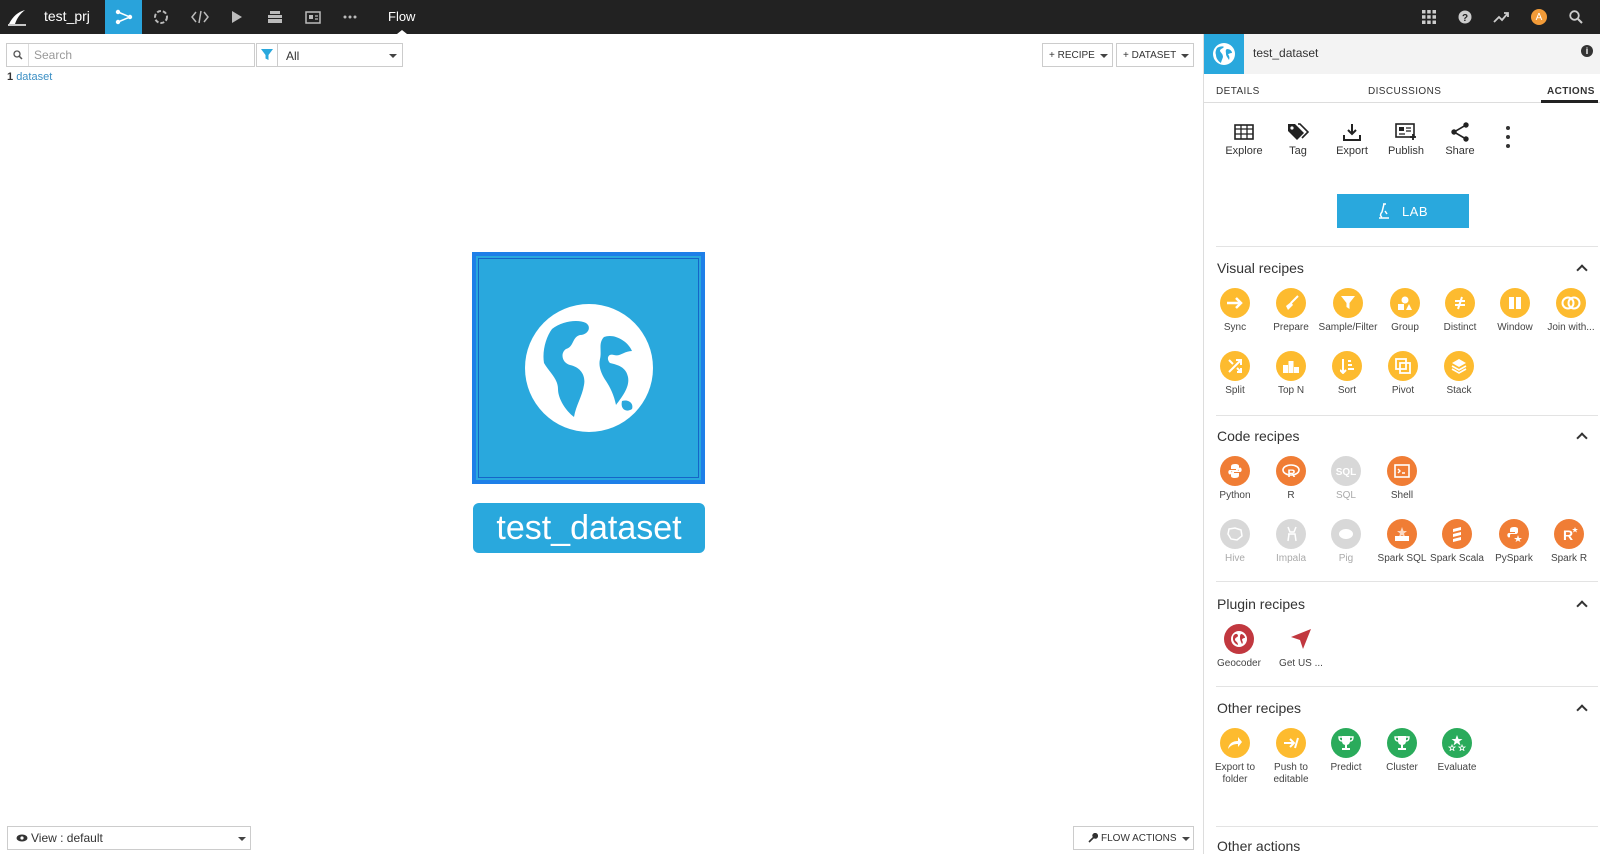 This screenshot has width=1600, height=854. Describe the element at coordinates (1352, 151) in the screenshot. I see `export-label: Export` at that location.